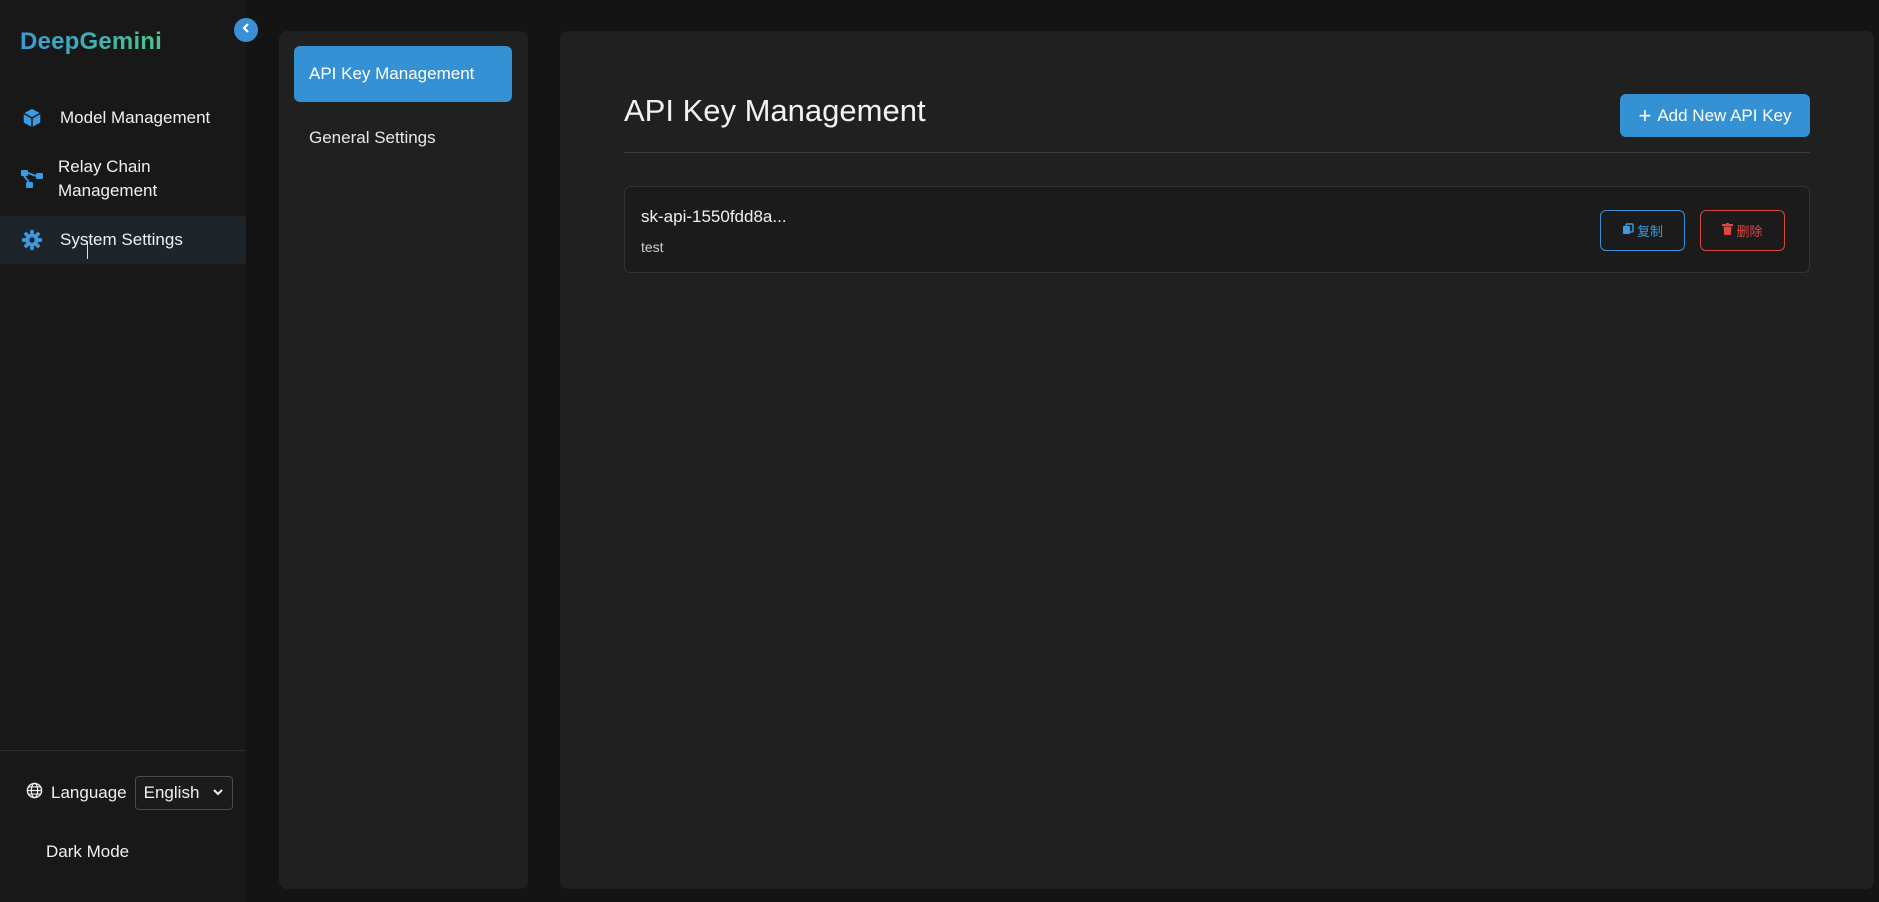 The width and height of the screenshot is (1879, 902). What do you see at coordinates (135, 117) in the screenshot?
I see `sidebar-item-label: Model Management` at bounding box center [135, 117].